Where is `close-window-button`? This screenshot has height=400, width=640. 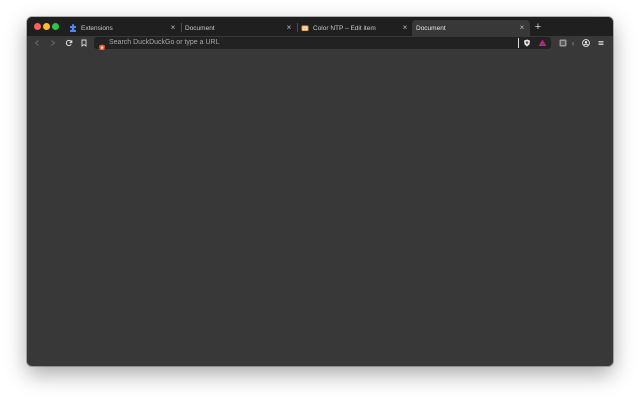
close-window-button is located at coordinates (37, 26).